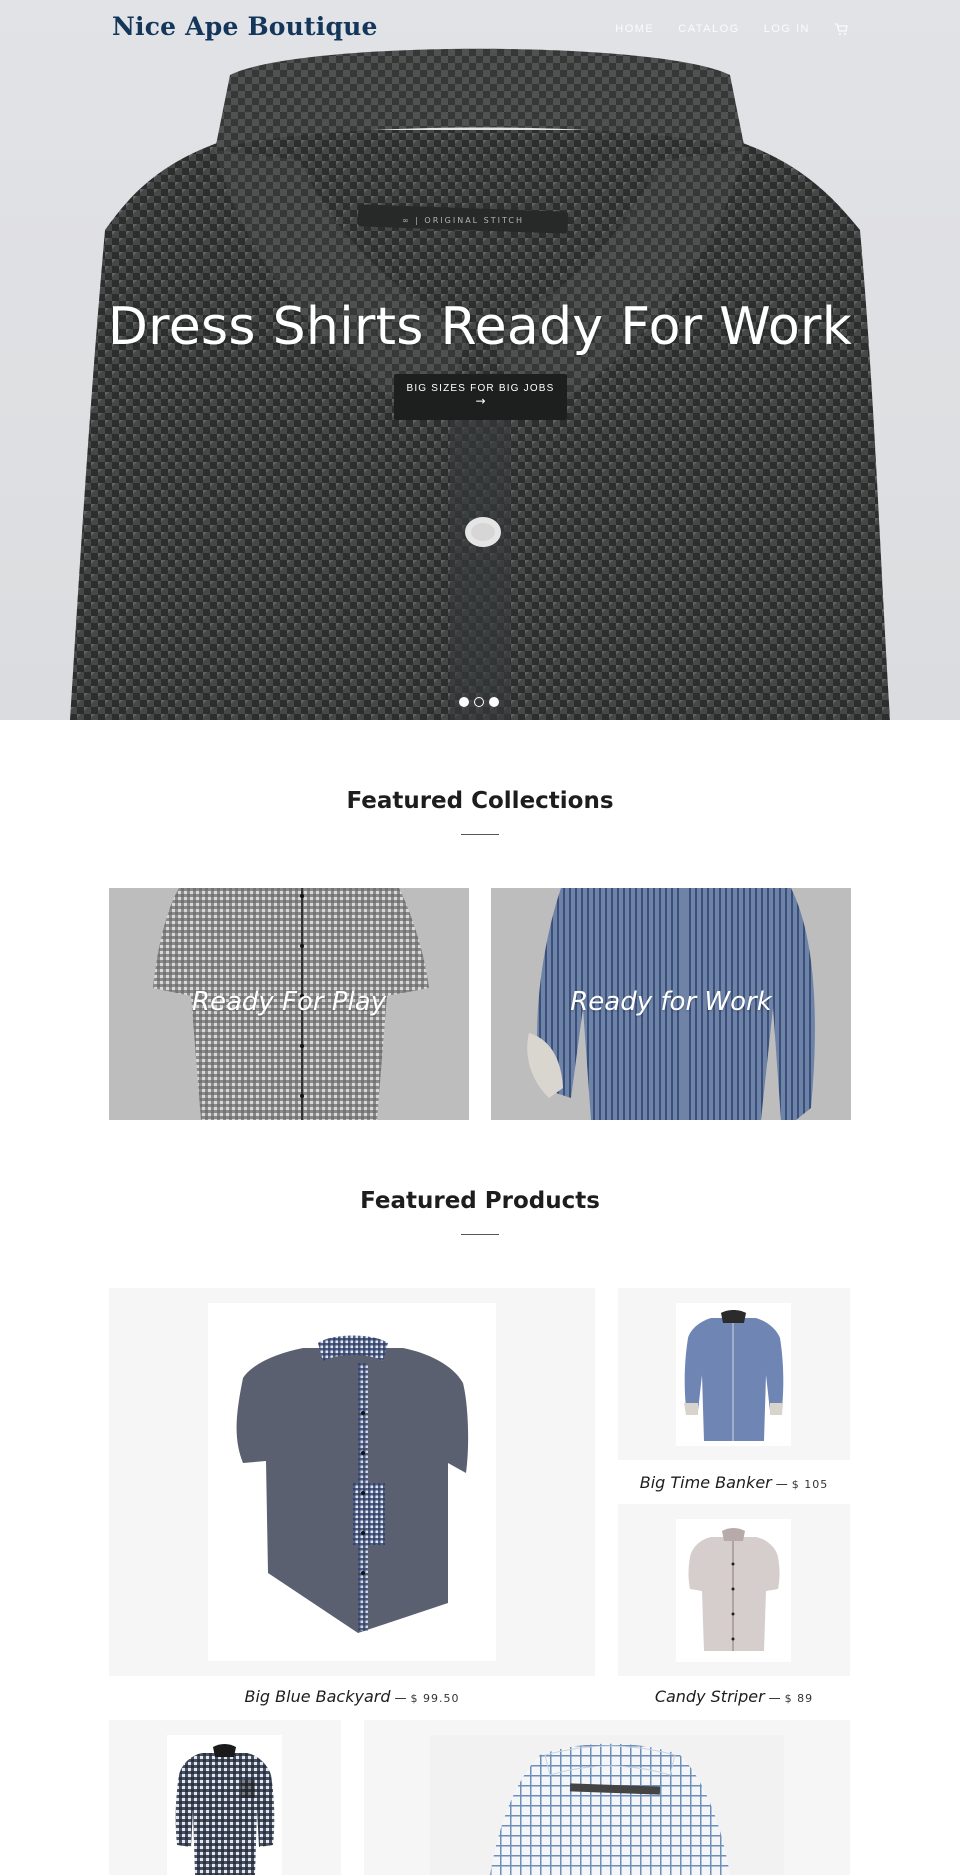 The image size is (960, 1875). I want to click on nav-item-login: Log in, so click(787, 29).